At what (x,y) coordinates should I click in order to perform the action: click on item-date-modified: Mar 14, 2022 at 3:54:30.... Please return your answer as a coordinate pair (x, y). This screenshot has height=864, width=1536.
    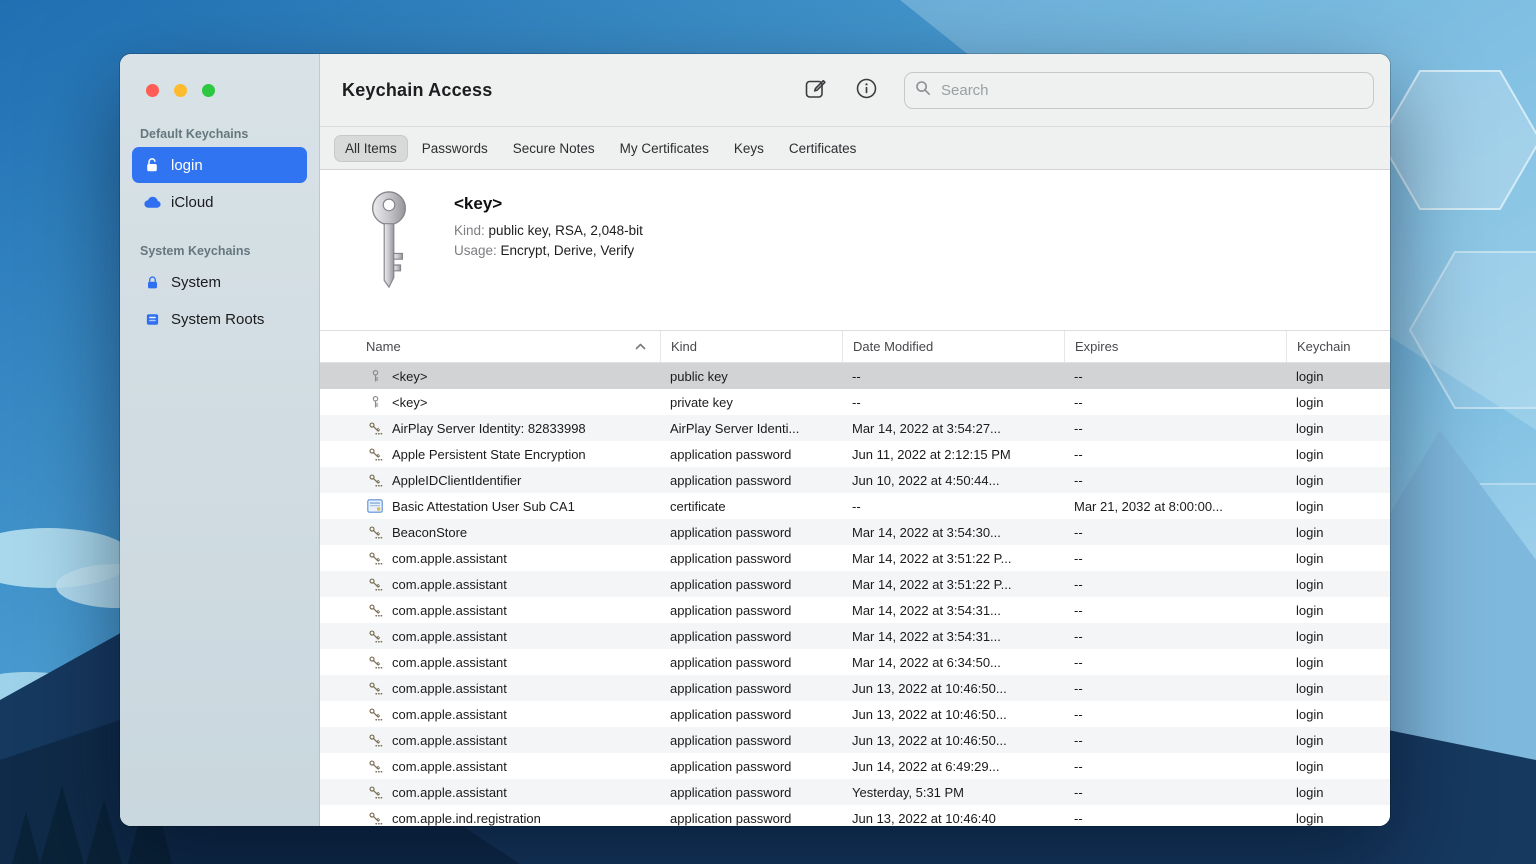
    Looking at the image, I should click on (926, 532).